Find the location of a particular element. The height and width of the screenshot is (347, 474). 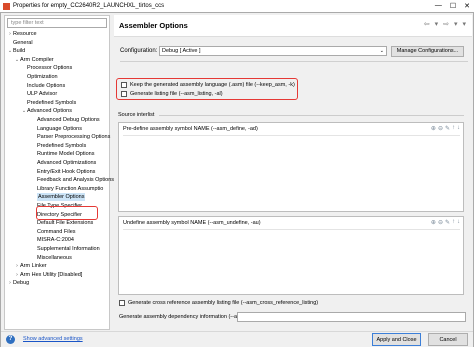

tree-item: ⌄ Arm Compiler is located at coordinates (34, 60).